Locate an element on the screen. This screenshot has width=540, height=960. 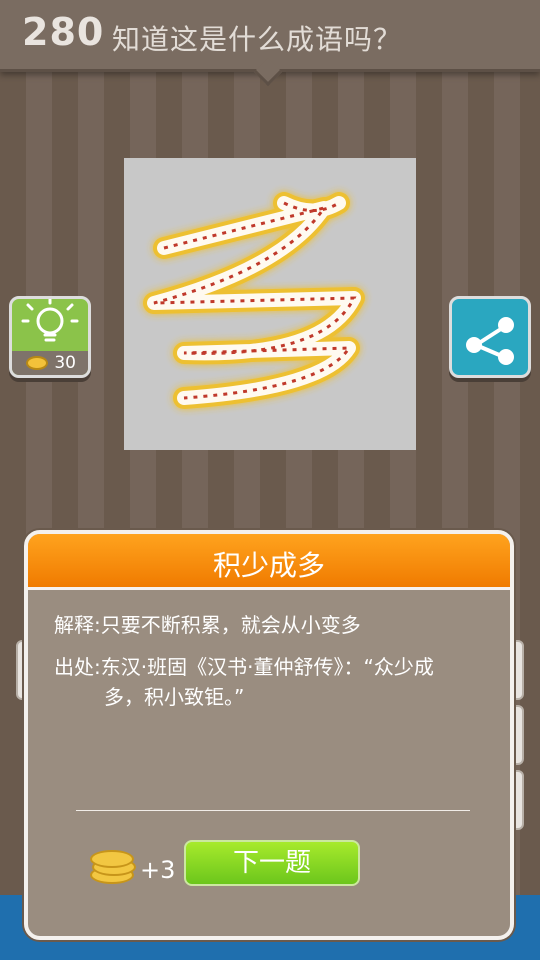
divider is located at coordinates (273, 810).